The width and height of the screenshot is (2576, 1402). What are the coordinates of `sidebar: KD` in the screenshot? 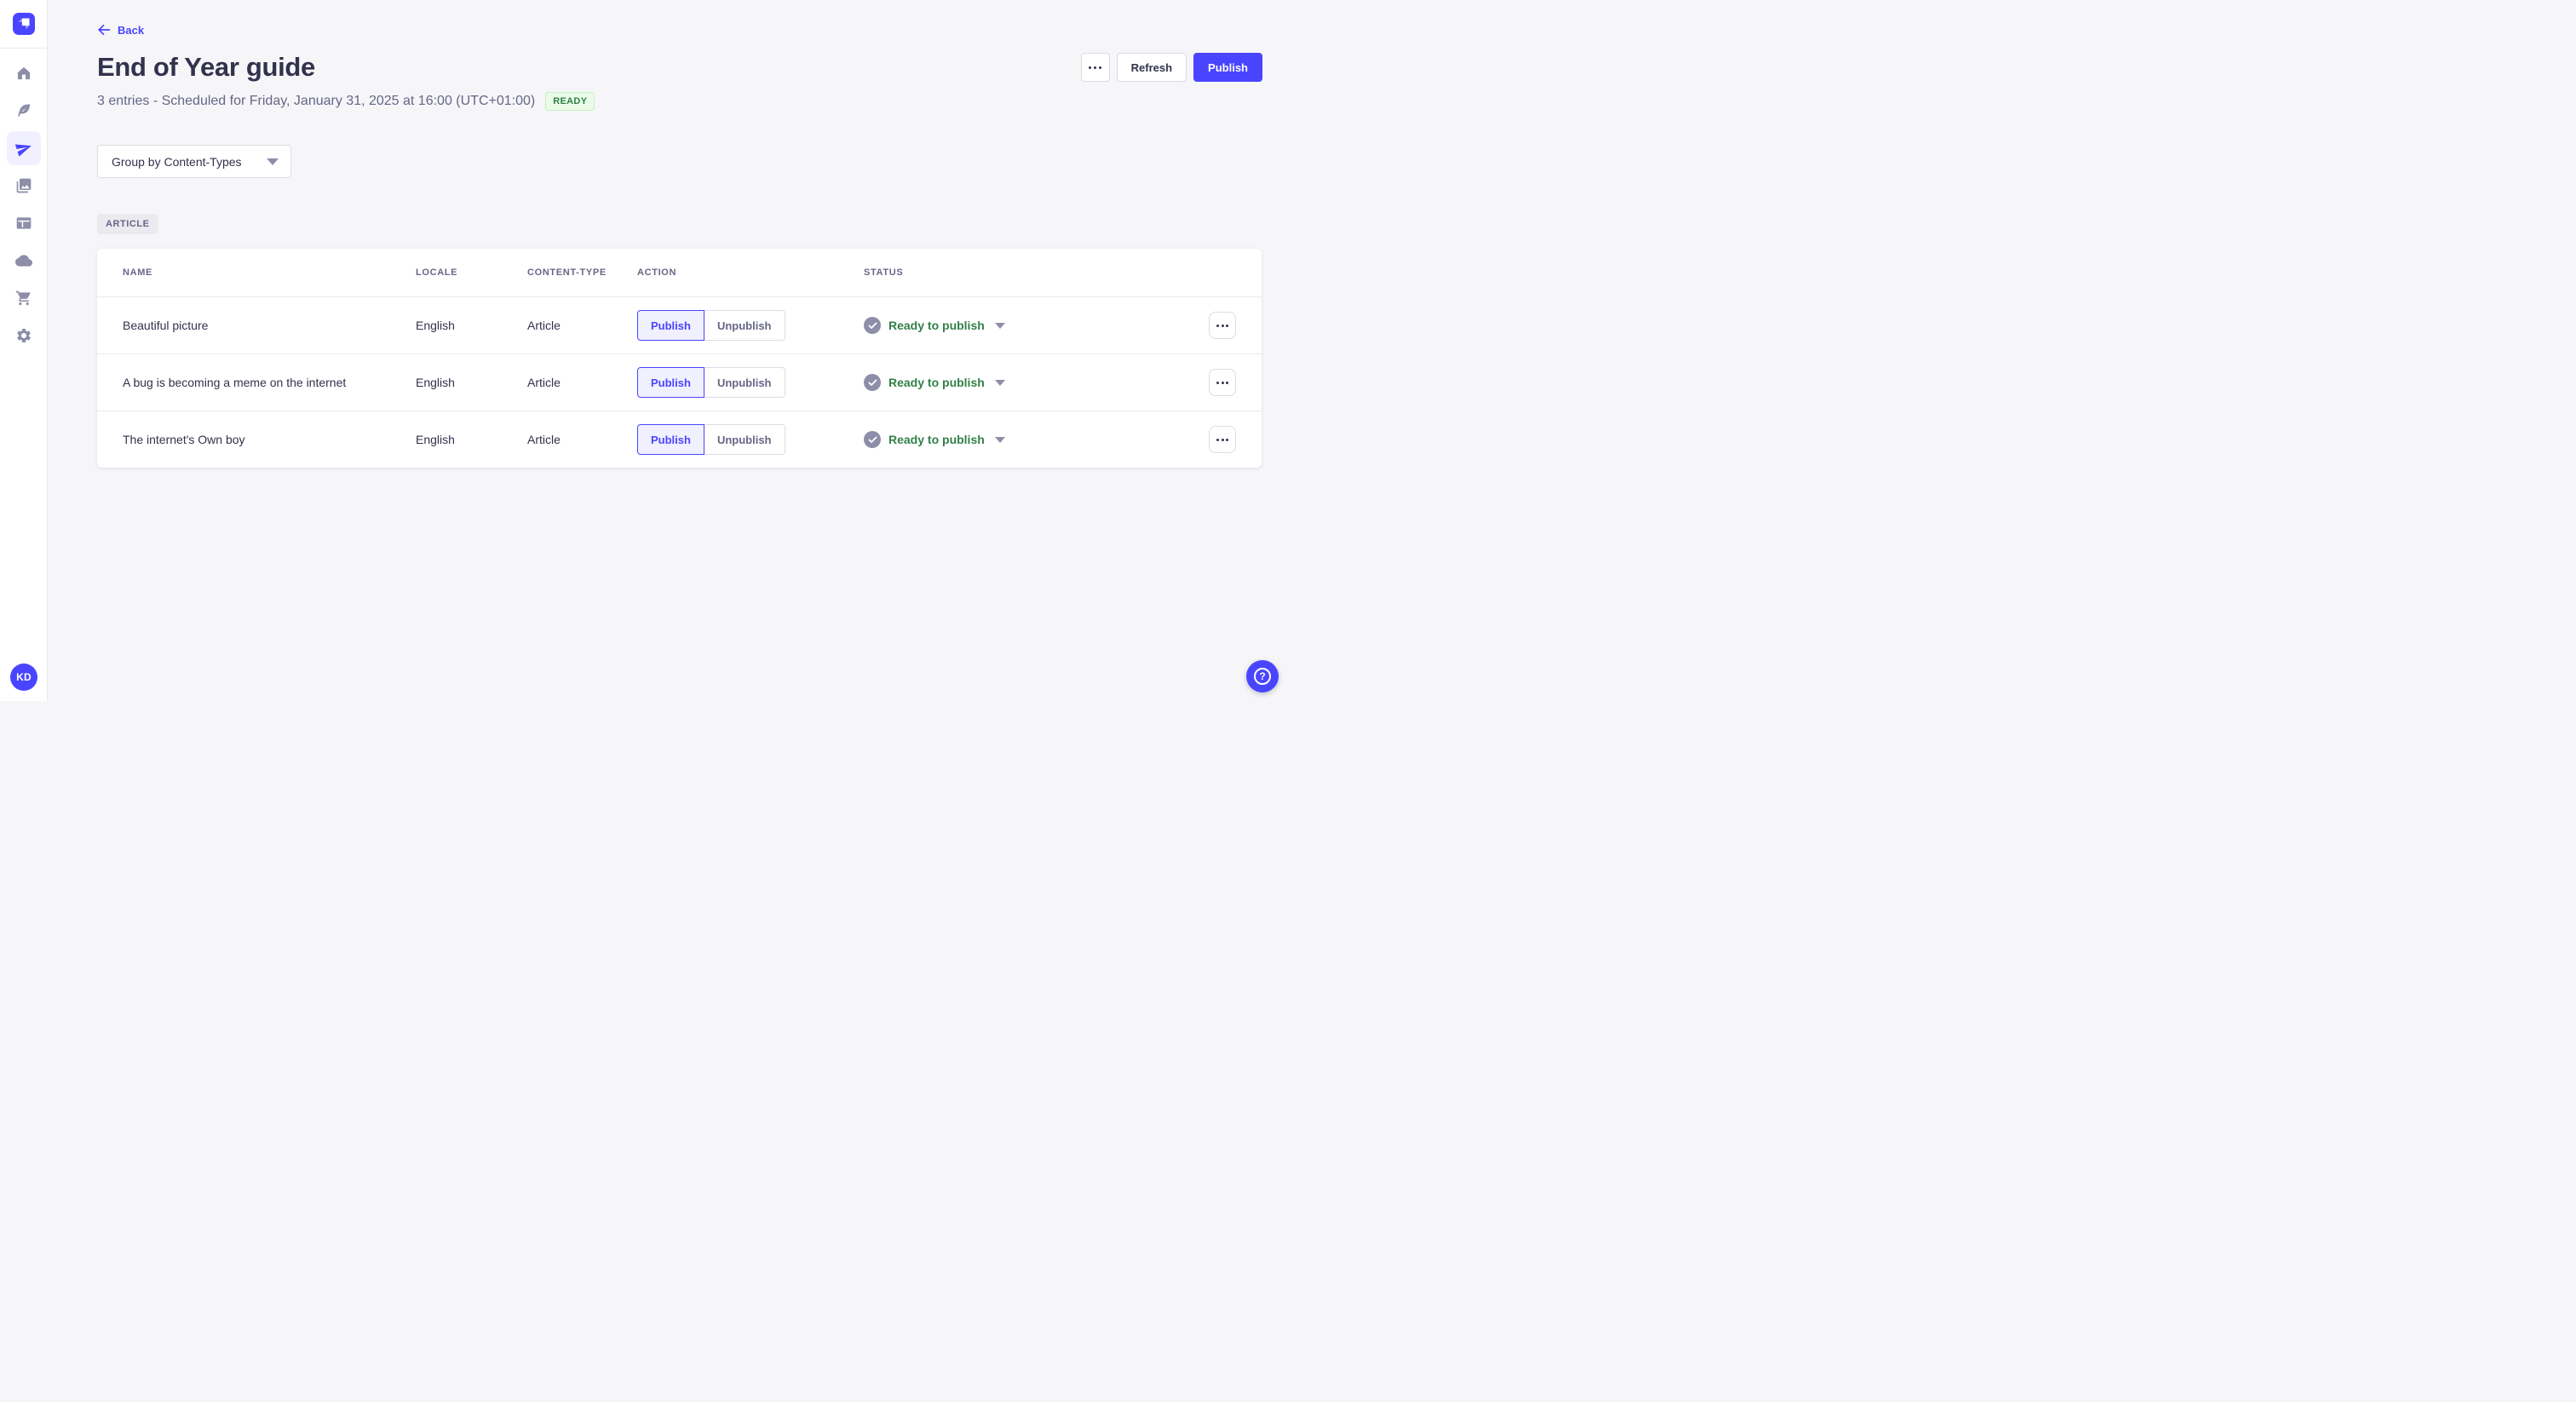 It's located at (24, 350).